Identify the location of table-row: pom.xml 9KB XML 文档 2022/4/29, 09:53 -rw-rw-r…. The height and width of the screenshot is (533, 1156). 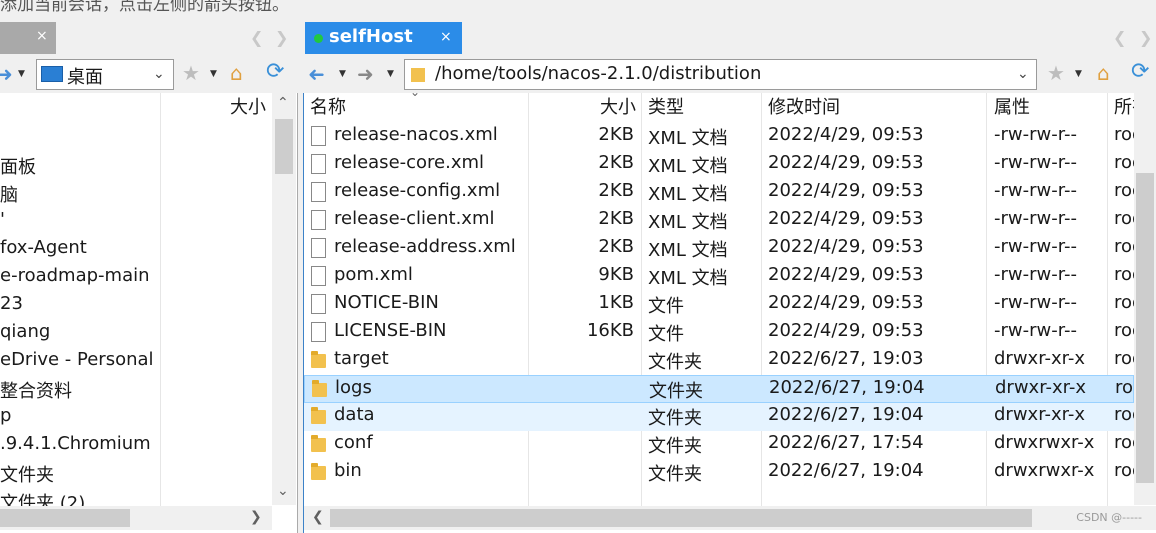
(723, 277).